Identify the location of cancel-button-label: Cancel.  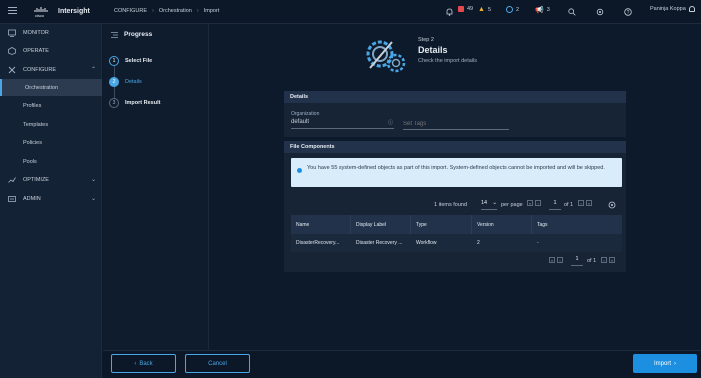
(217, 363).